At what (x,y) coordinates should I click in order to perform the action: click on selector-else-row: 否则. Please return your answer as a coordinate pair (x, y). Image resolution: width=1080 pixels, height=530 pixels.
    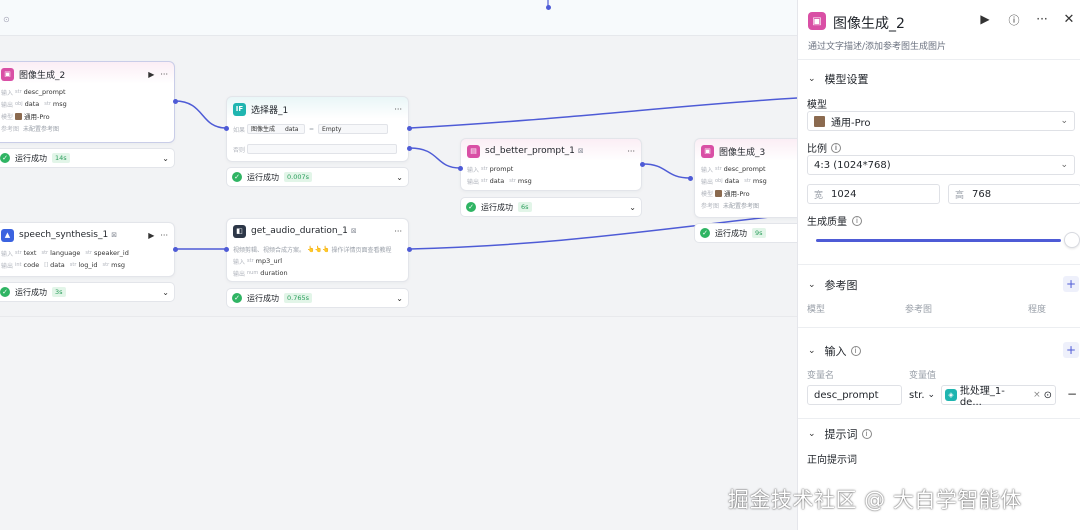
    Looking at the image, I should click on (317, 149).